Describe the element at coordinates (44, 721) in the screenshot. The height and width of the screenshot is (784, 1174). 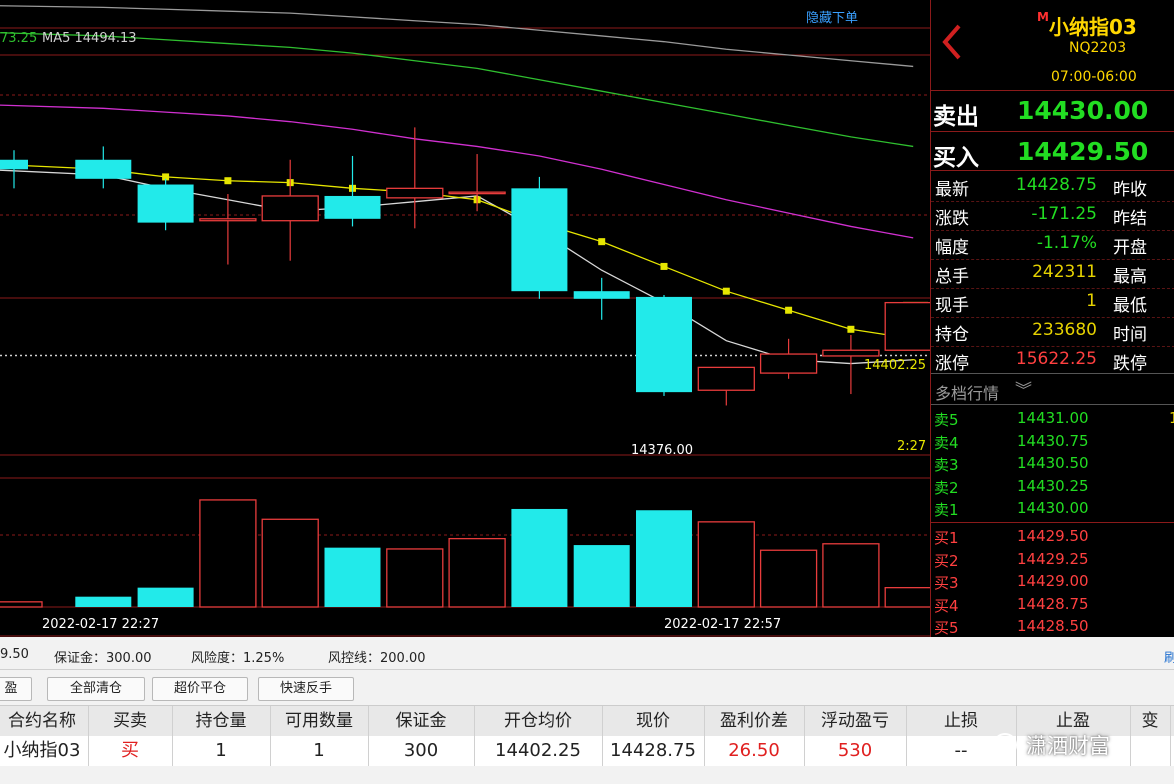
I see `column-header: 合约名称` at that location.